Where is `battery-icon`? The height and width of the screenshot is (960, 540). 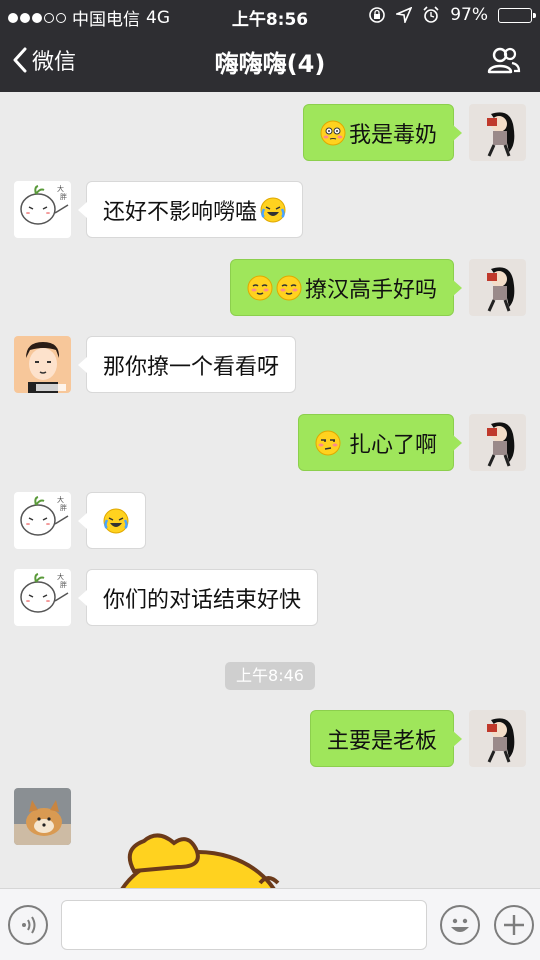 battery-icon is located at coordinates (517, 15).